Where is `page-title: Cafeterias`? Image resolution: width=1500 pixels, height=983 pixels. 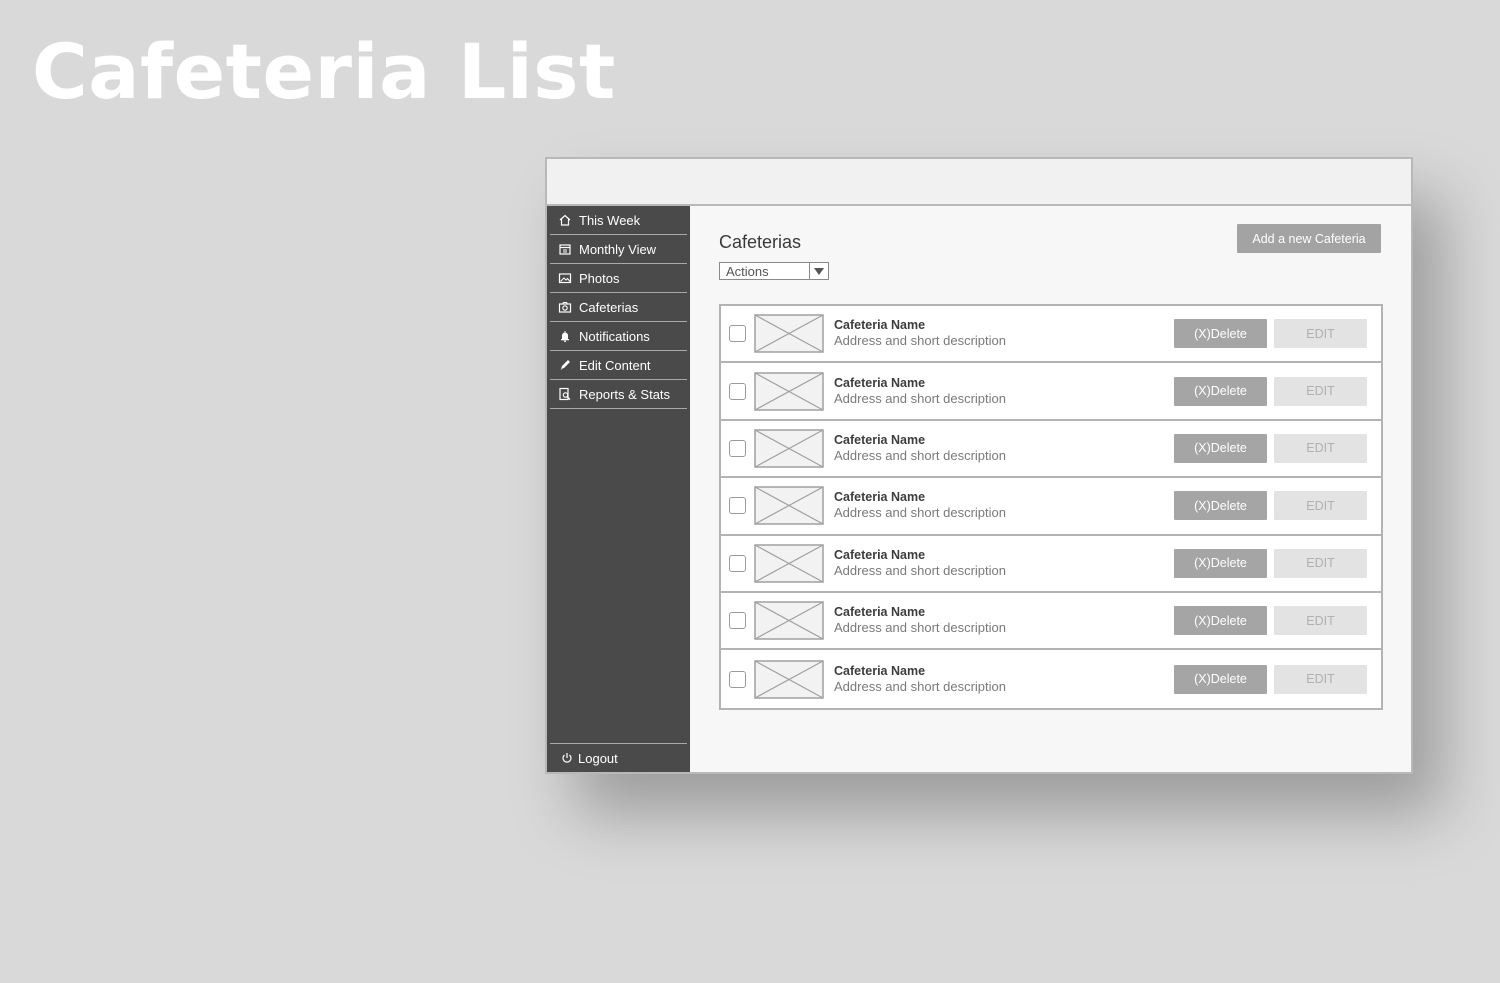 page-title: Cafeterias is located at coordinates (760, 242).